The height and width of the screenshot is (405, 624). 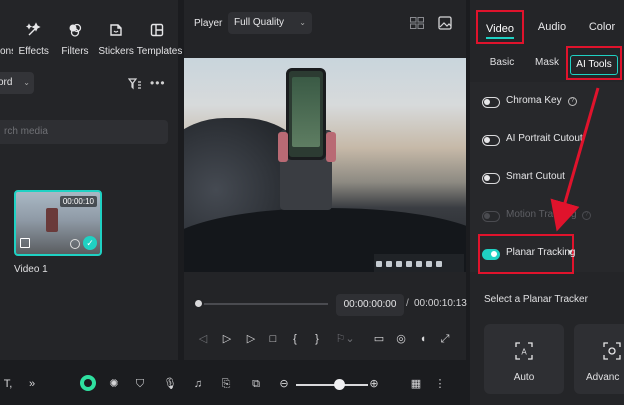 I want to click on film-icon, so click(x=25, y=243).